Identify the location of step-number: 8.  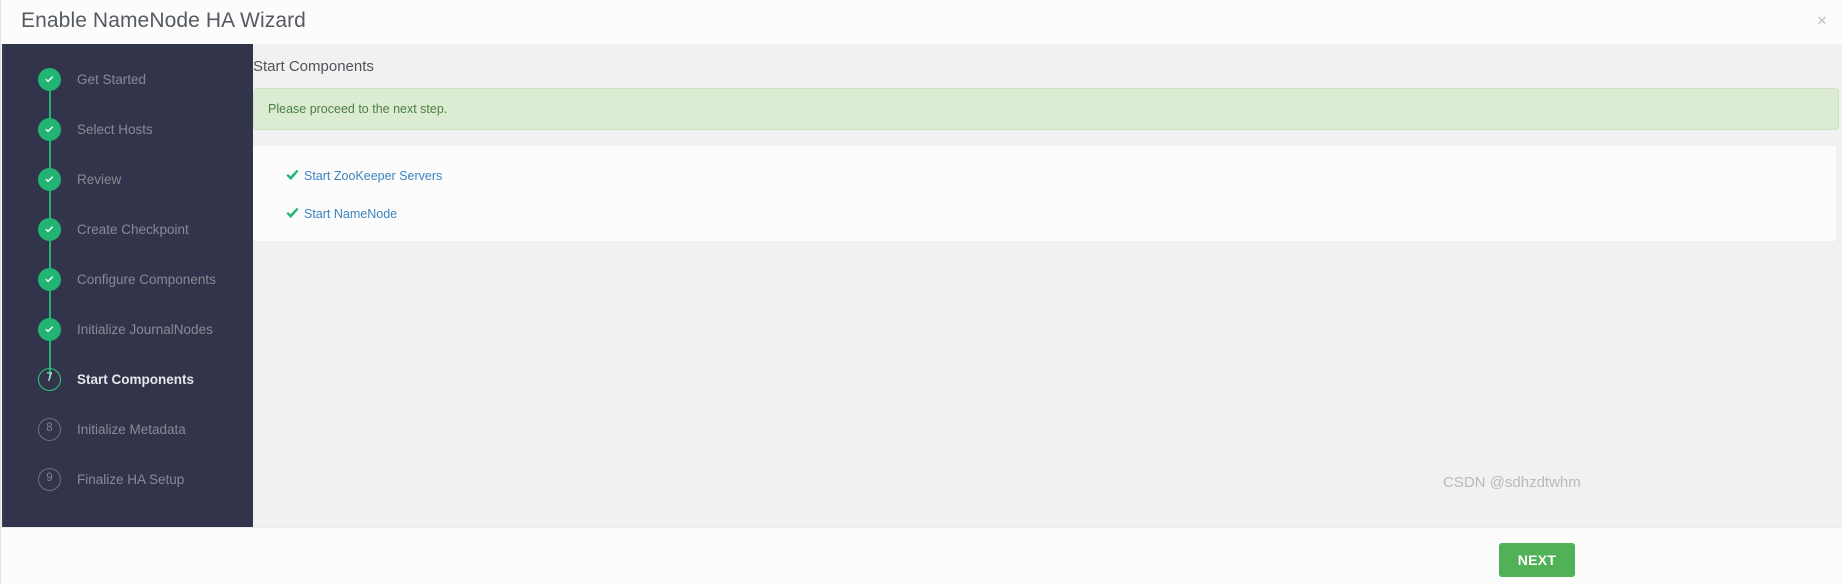
(49, 428).